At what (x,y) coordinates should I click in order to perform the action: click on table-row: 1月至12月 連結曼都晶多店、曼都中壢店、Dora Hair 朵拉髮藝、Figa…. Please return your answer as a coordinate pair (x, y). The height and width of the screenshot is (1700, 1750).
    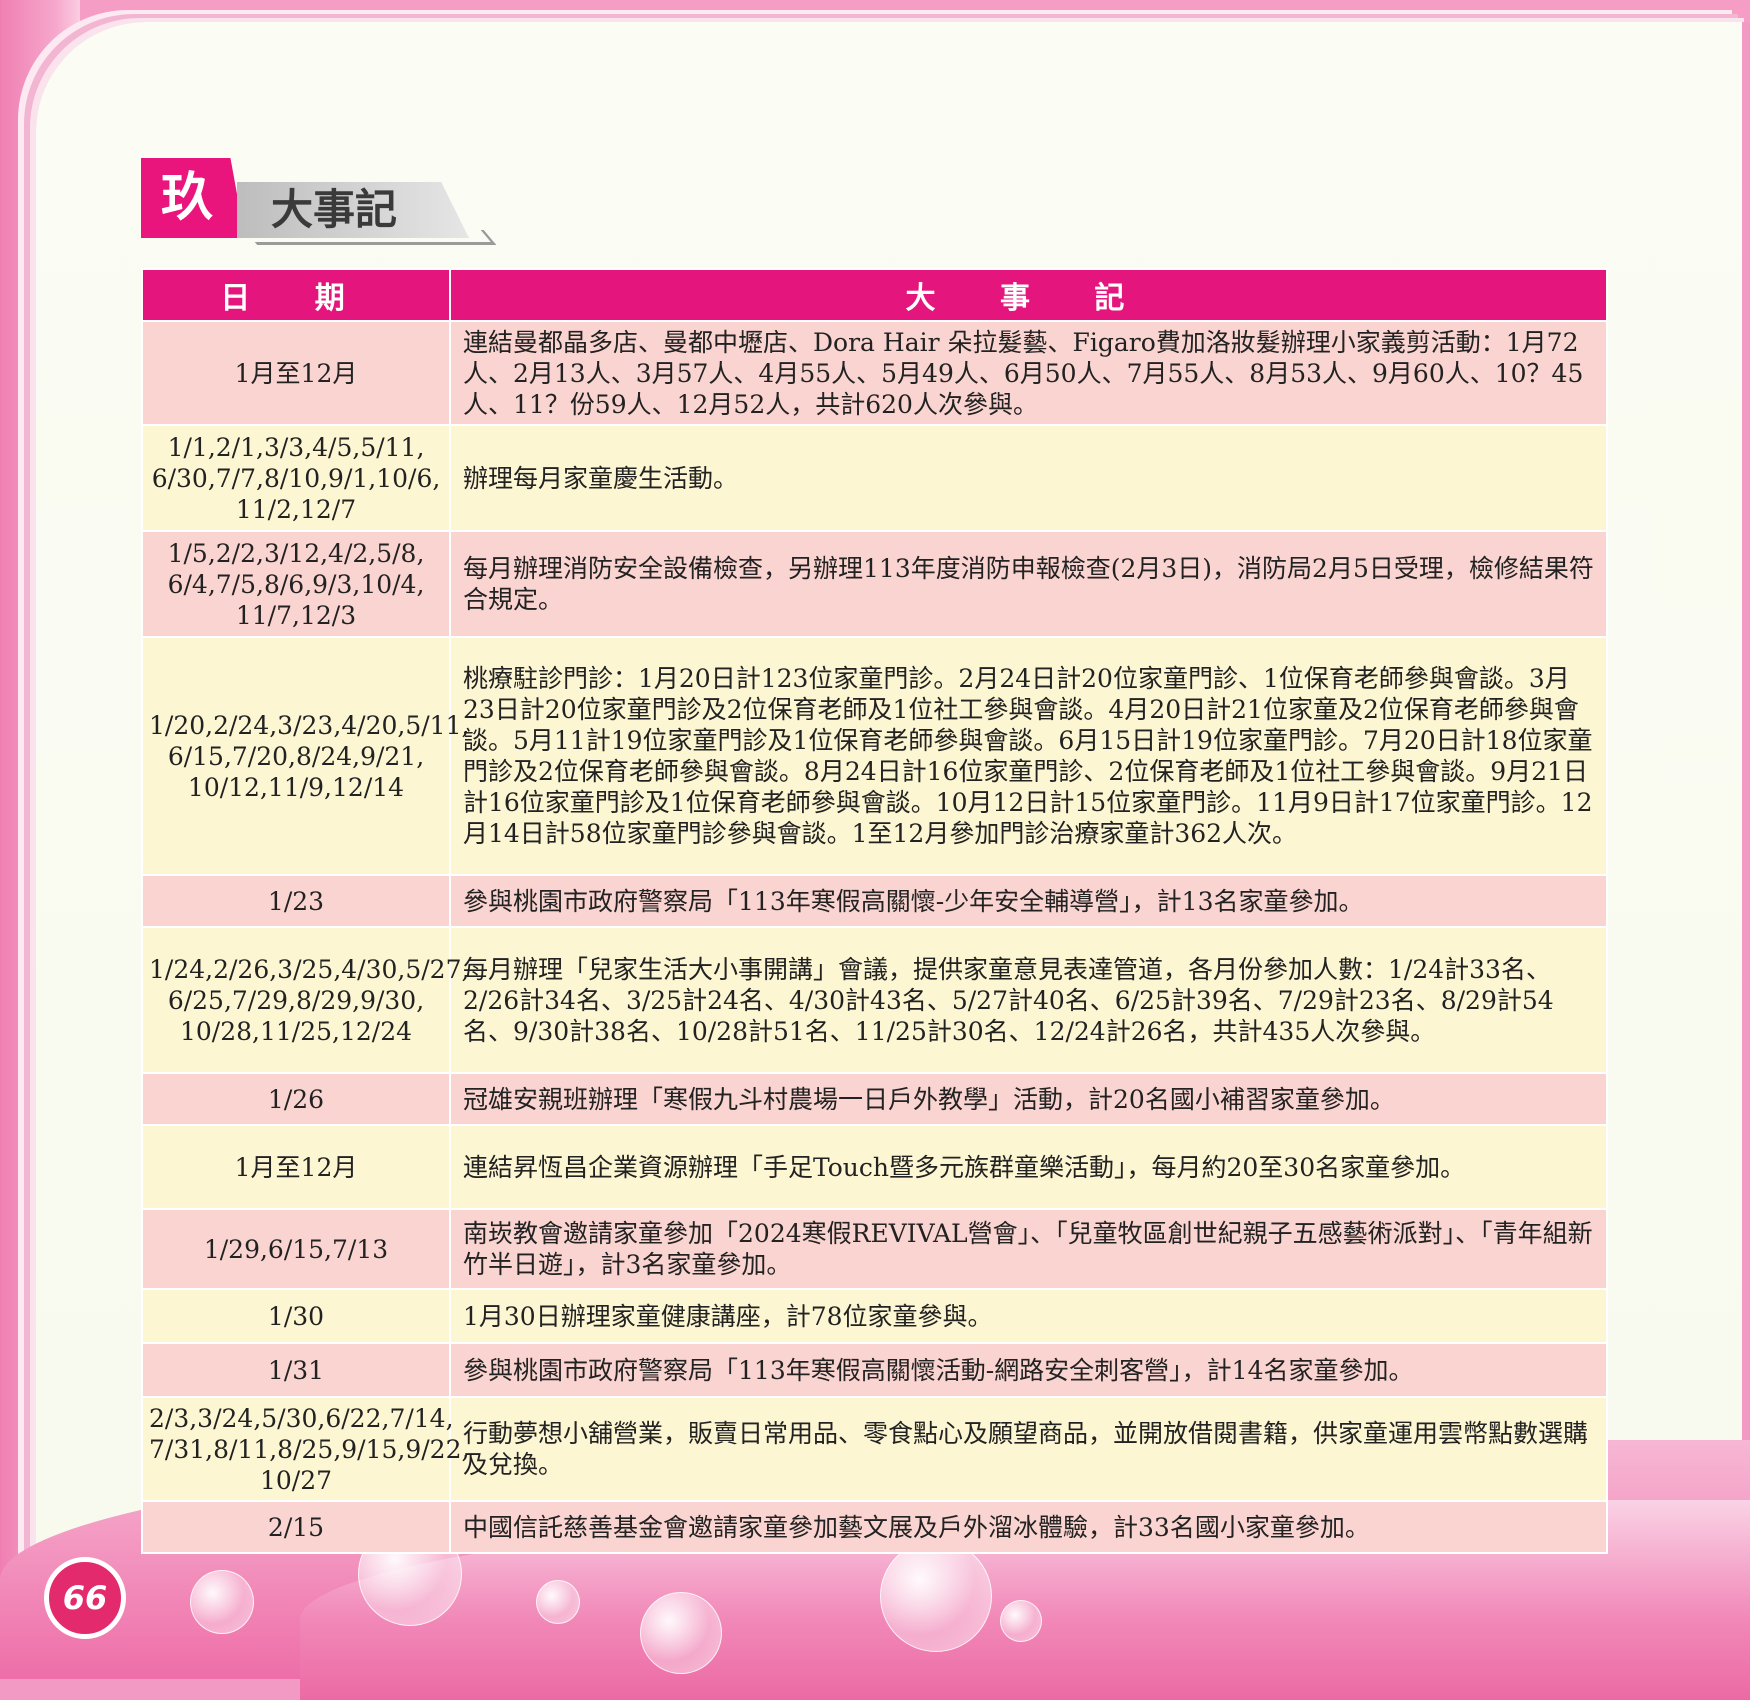
    Looking at the image, I should click on (874, 373).